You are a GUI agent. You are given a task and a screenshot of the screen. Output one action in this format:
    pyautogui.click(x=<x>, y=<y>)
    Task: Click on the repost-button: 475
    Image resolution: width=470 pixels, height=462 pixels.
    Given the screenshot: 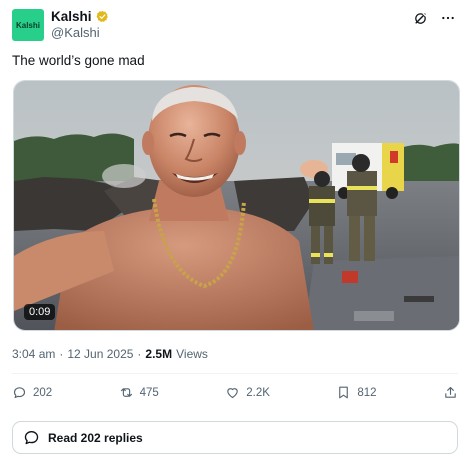 What is the action you would take?
    pyautogui.click(x=139, y=392)
    